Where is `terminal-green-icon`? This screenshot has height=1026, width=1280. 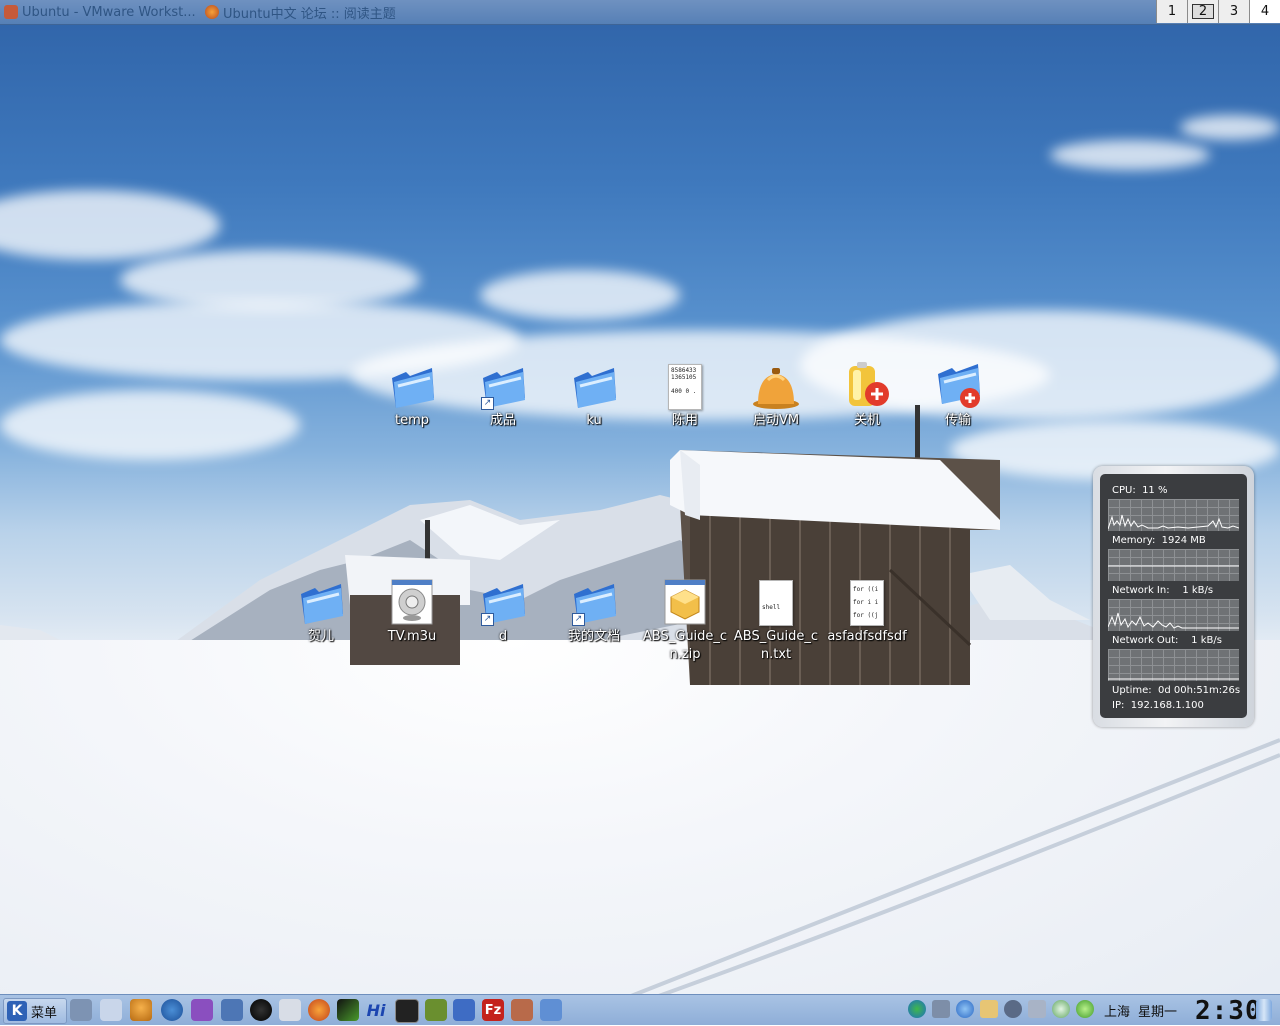
terminal-green-icon is located at coordinates (348, 1010).